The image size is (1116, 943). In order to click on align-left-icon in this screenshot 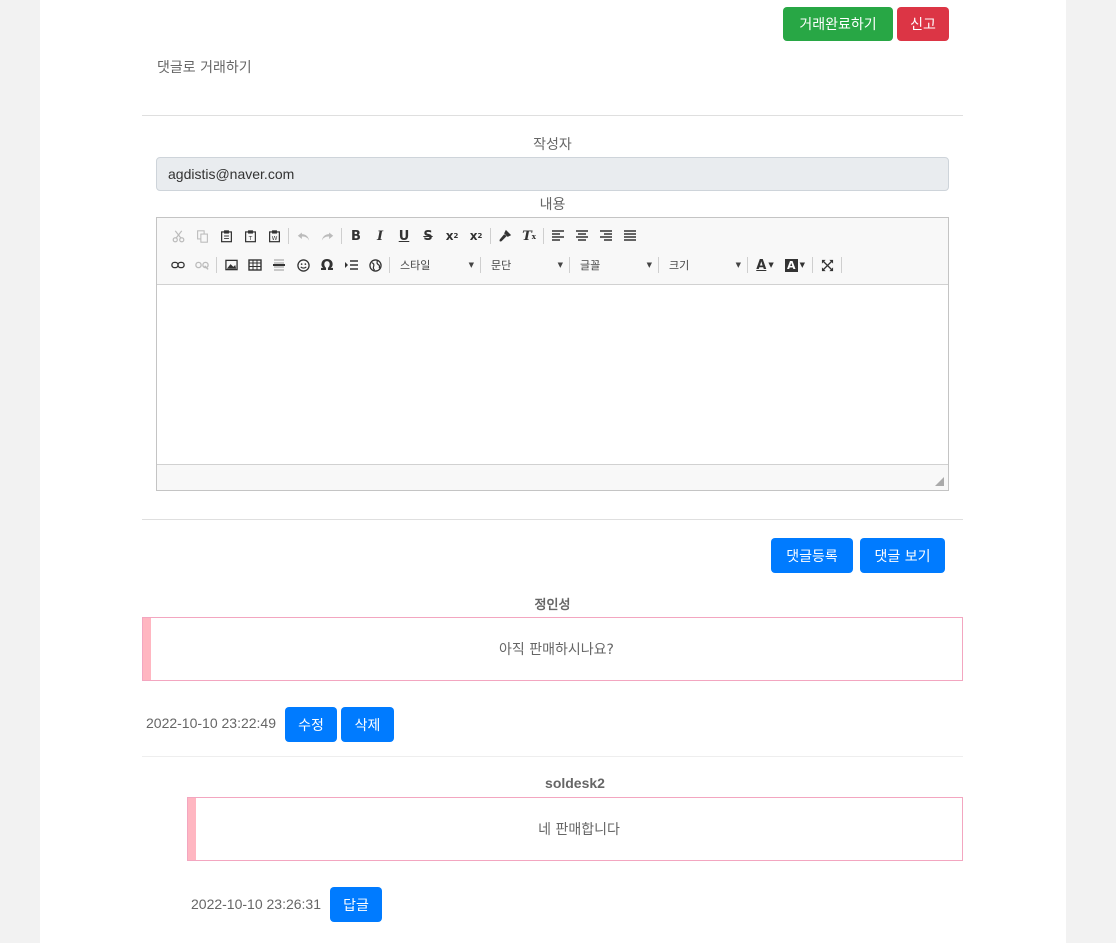, I will do `click(558, 236)`.